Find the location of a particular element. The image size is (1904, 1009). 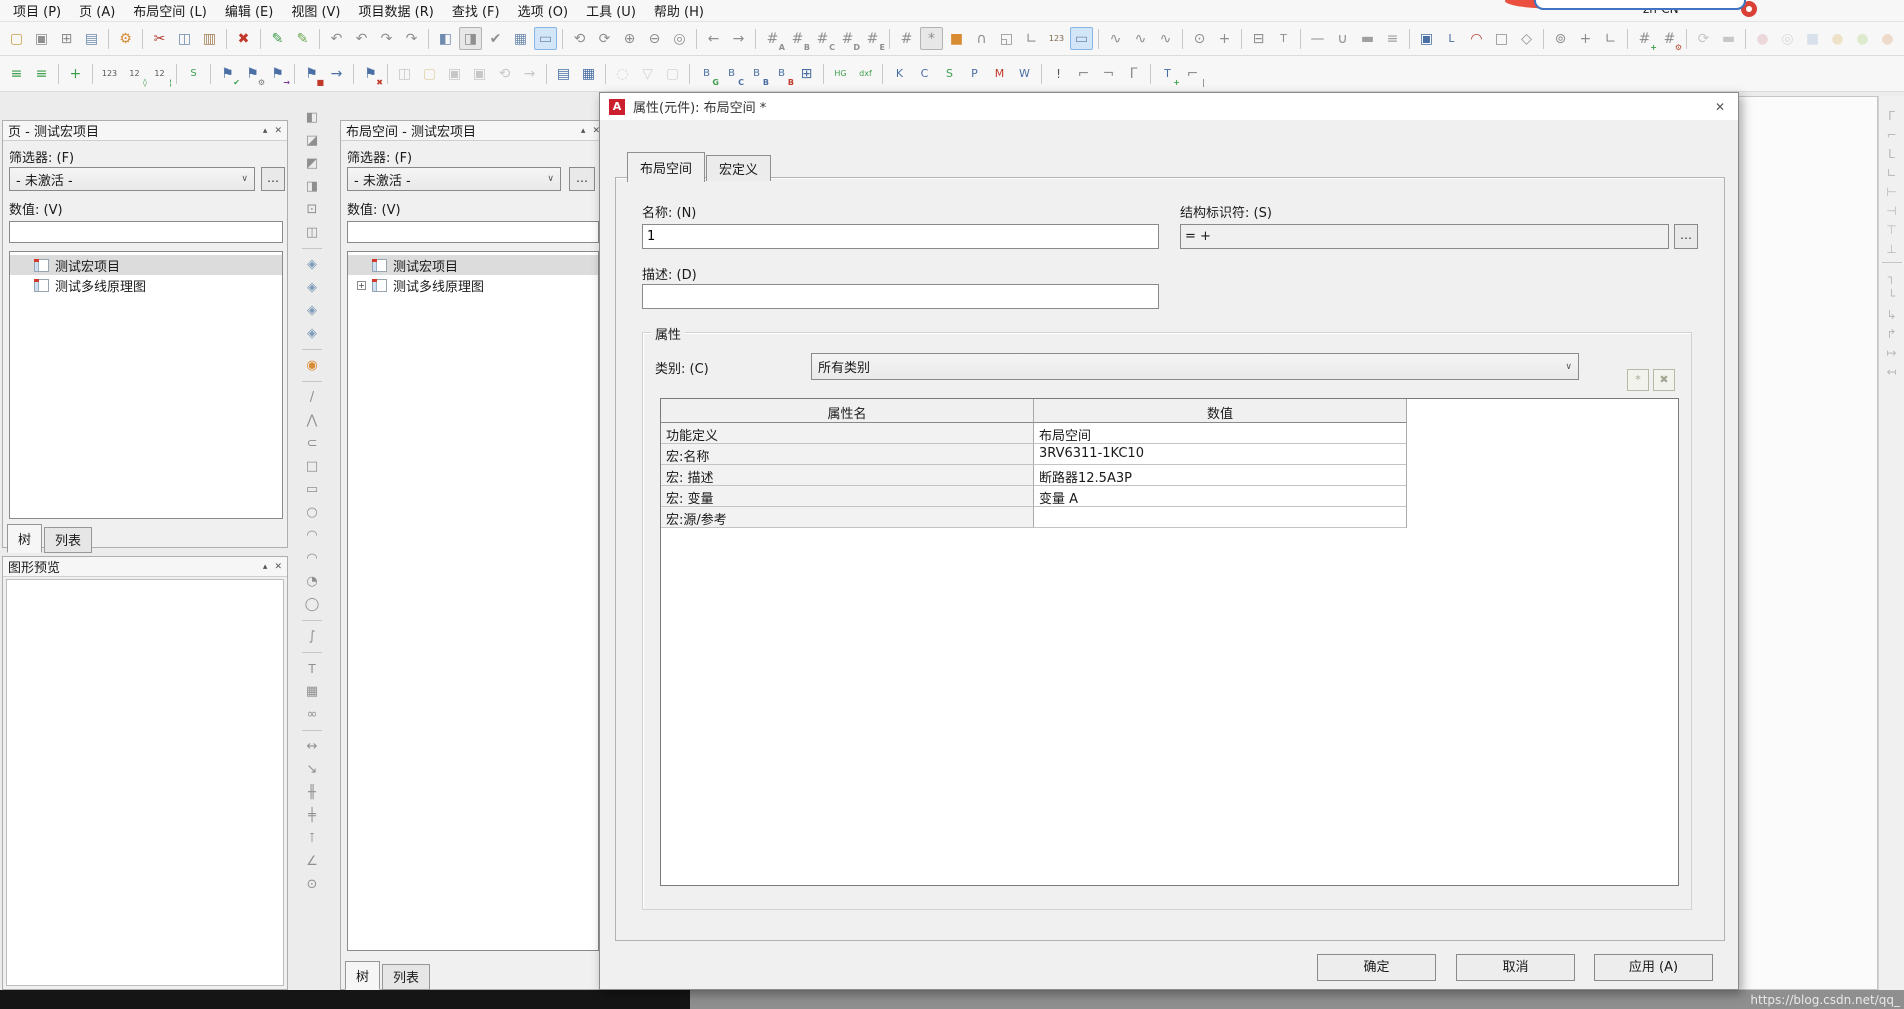

frame-edge-top-icon: ⊤ is located at coordinates (1892, 229).